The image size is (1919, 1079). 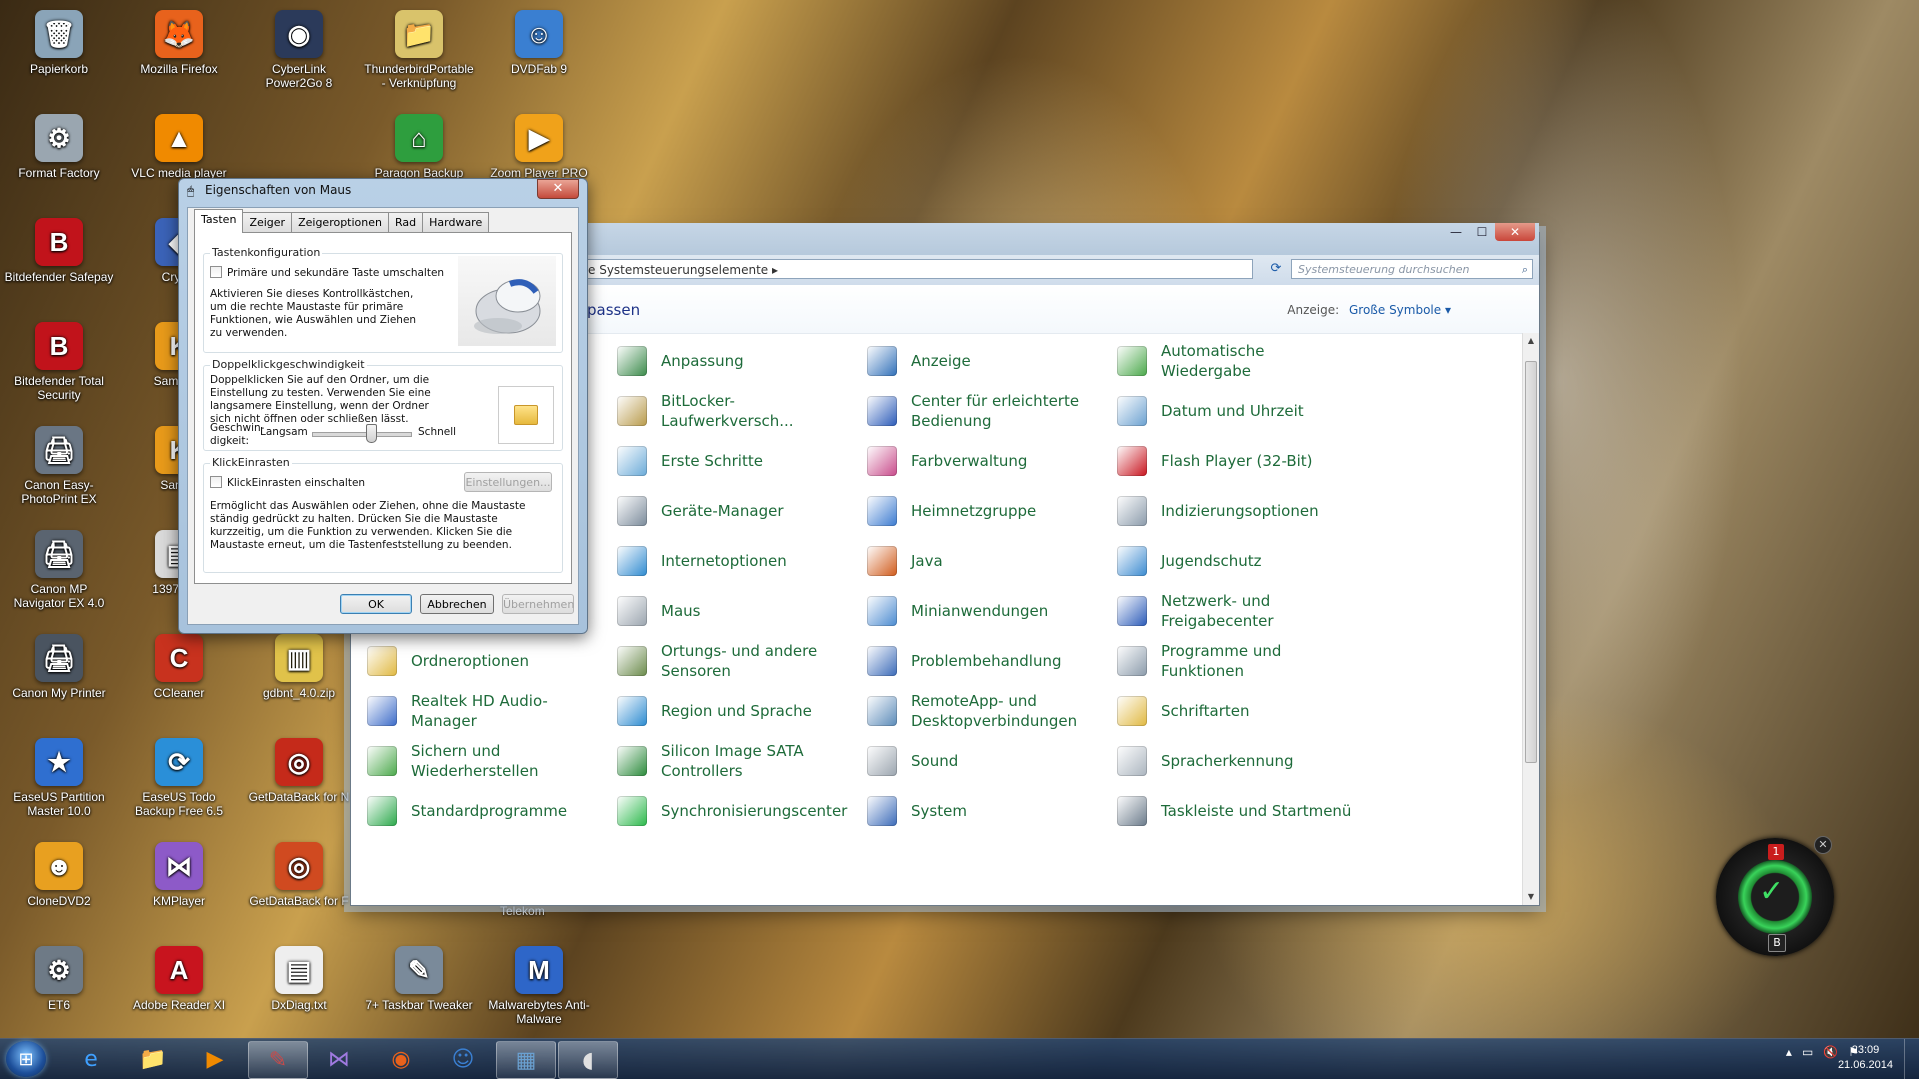 I want to click on desktop-icon: M Malwarebytes Anti-Malware, so click(x=539, y=984).